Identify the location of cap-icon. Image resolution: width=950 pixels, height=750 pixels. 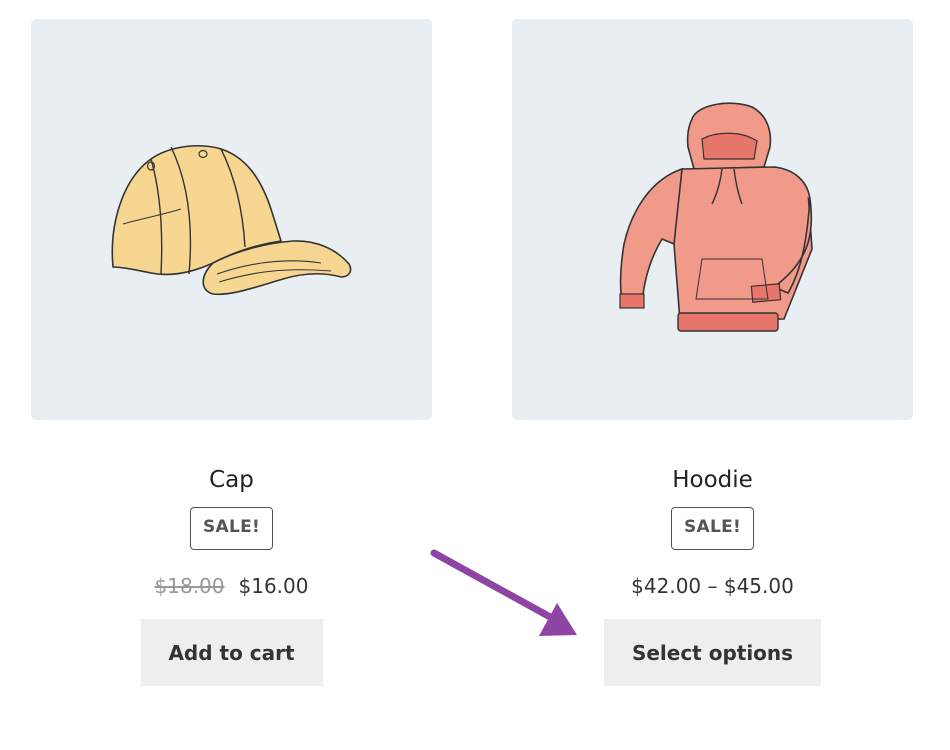
(231, 220).